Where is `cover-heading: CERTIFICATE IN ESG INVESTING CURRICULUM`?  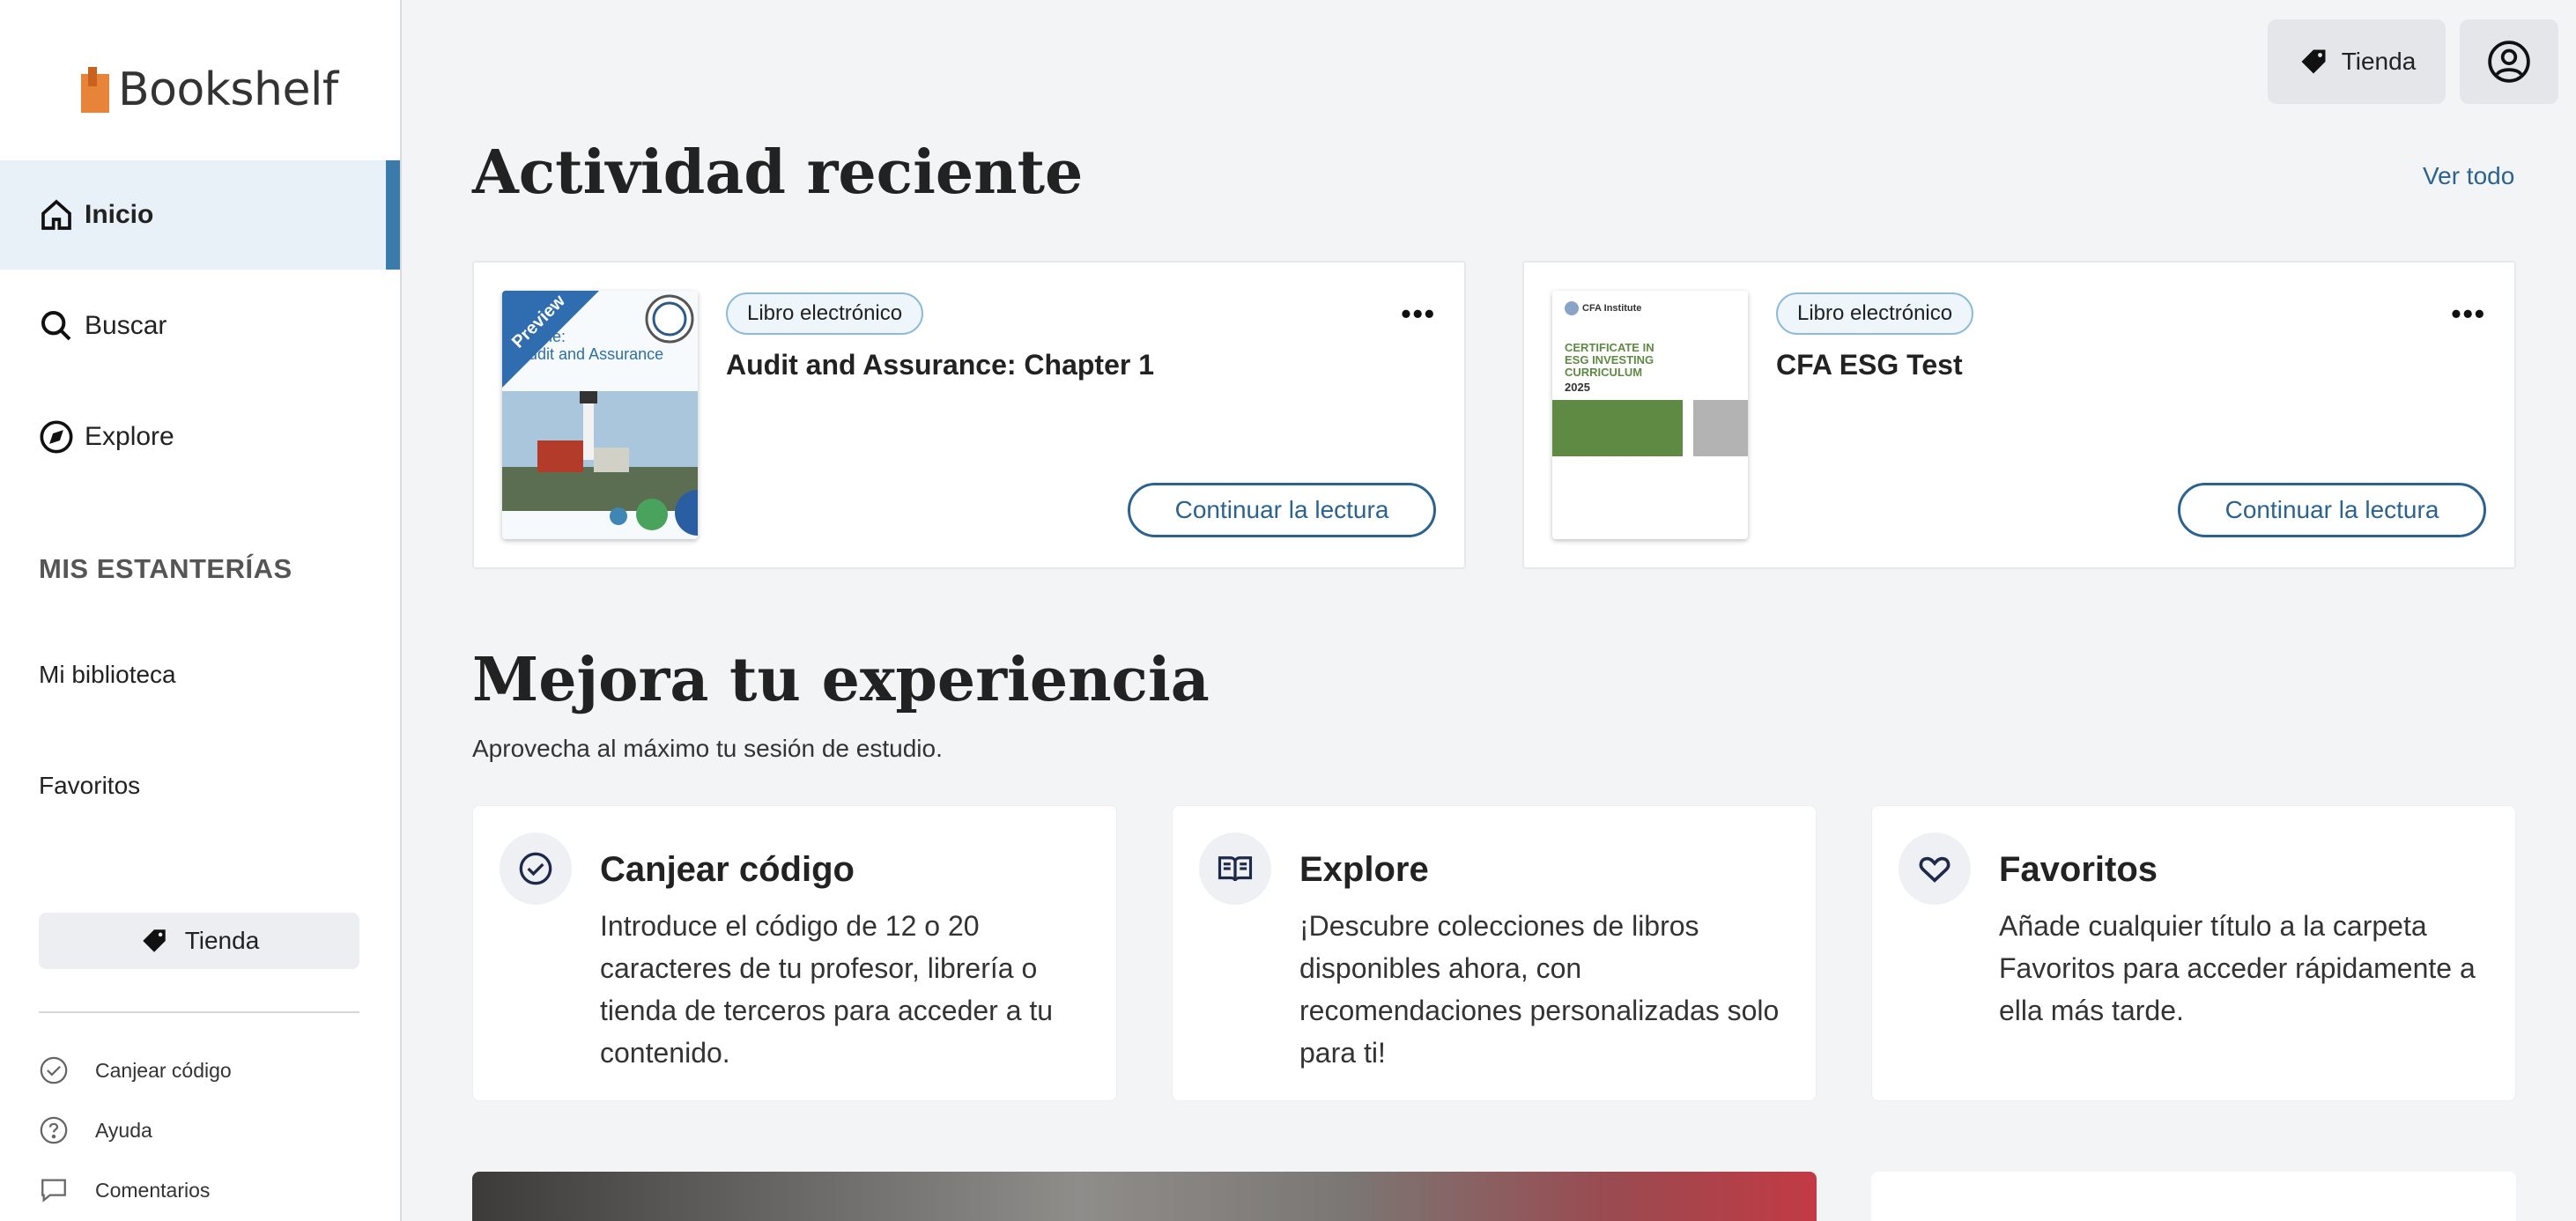 cover-heading: CERTIFICATE IN ESG INVESTING CURRICULUM is located at coordinates (1610, 360).